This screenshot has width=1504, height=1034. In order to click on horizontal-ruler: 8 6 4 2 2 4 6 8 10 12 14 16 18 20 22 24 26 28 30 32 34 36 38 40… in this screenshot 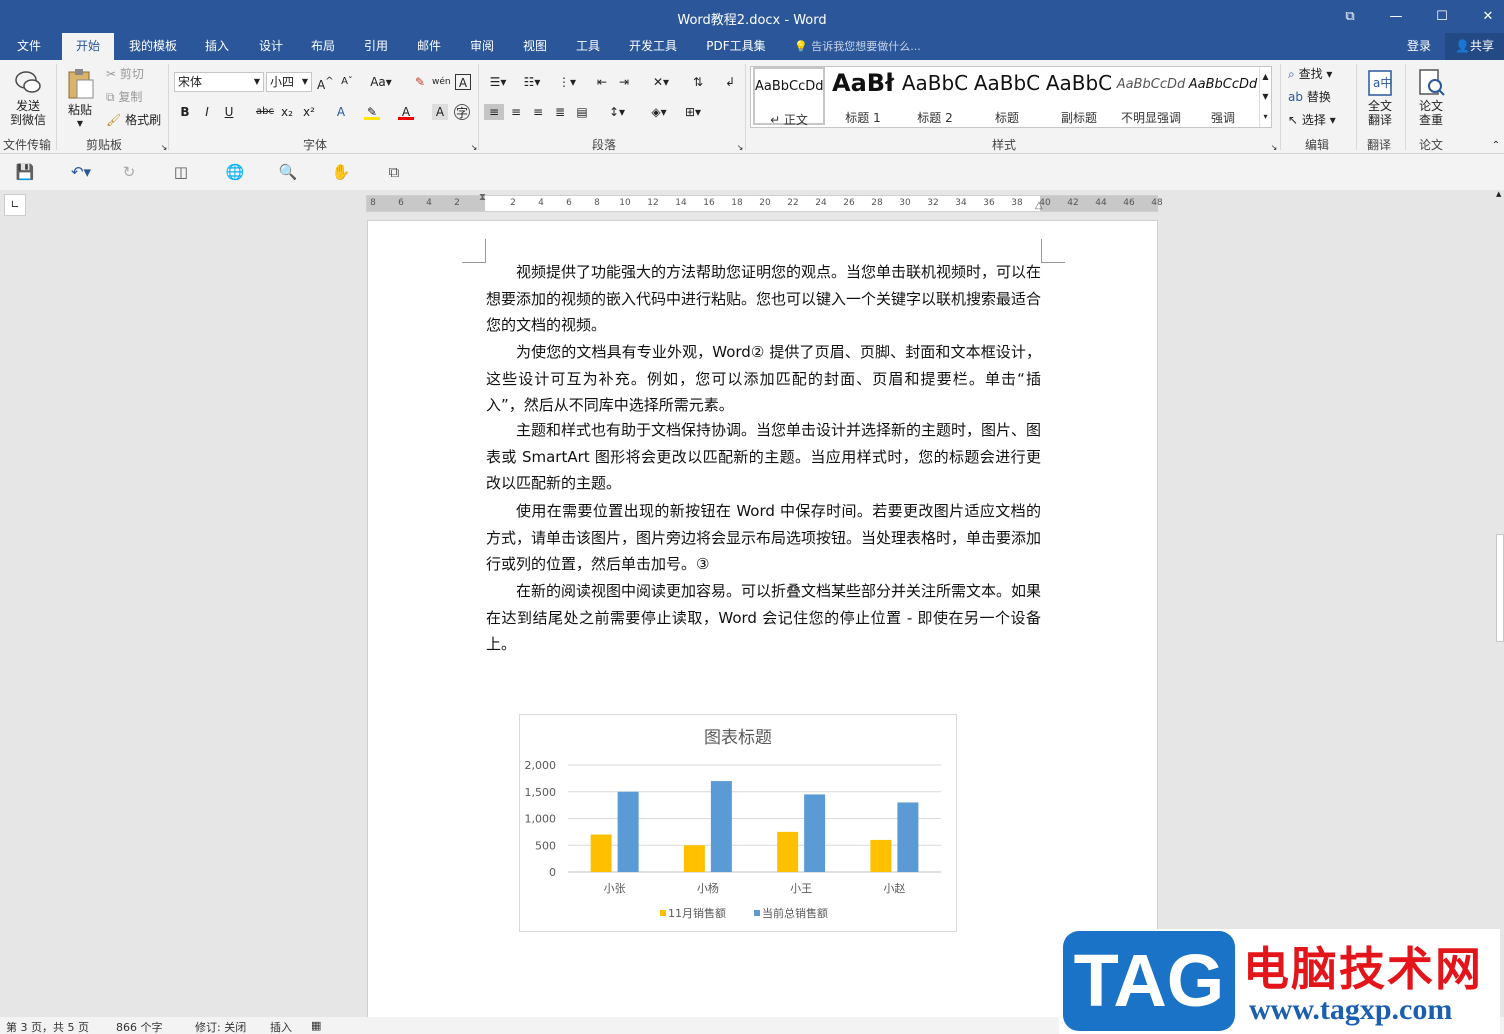, I will do `click(764, 202)`.